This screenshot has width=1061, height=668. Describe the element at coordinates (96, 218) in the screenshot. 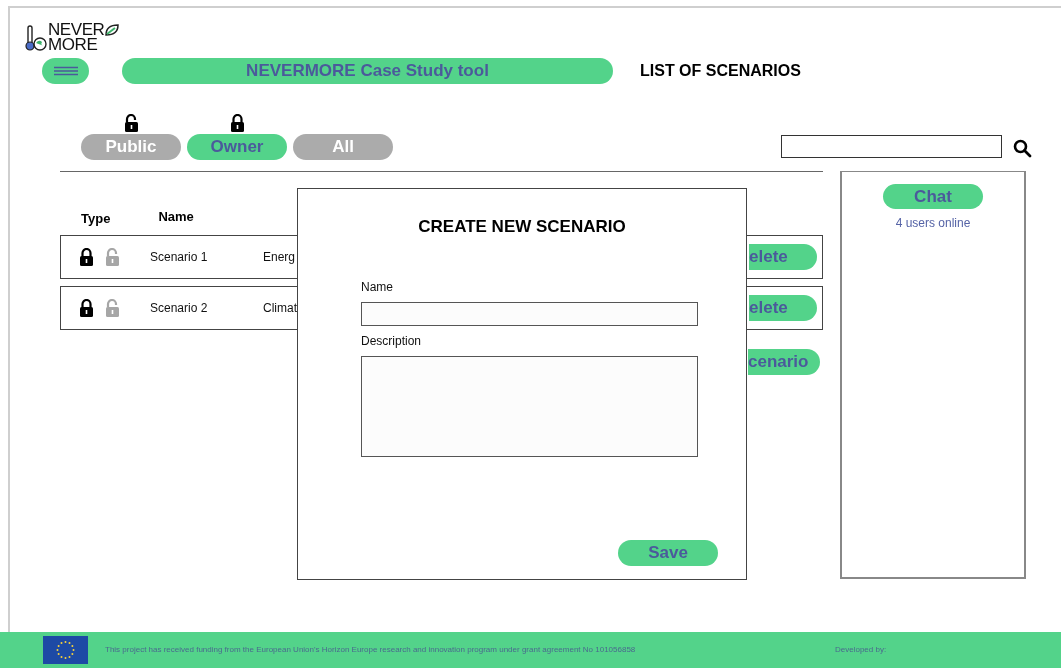

I see `column-header: Type` at that location.